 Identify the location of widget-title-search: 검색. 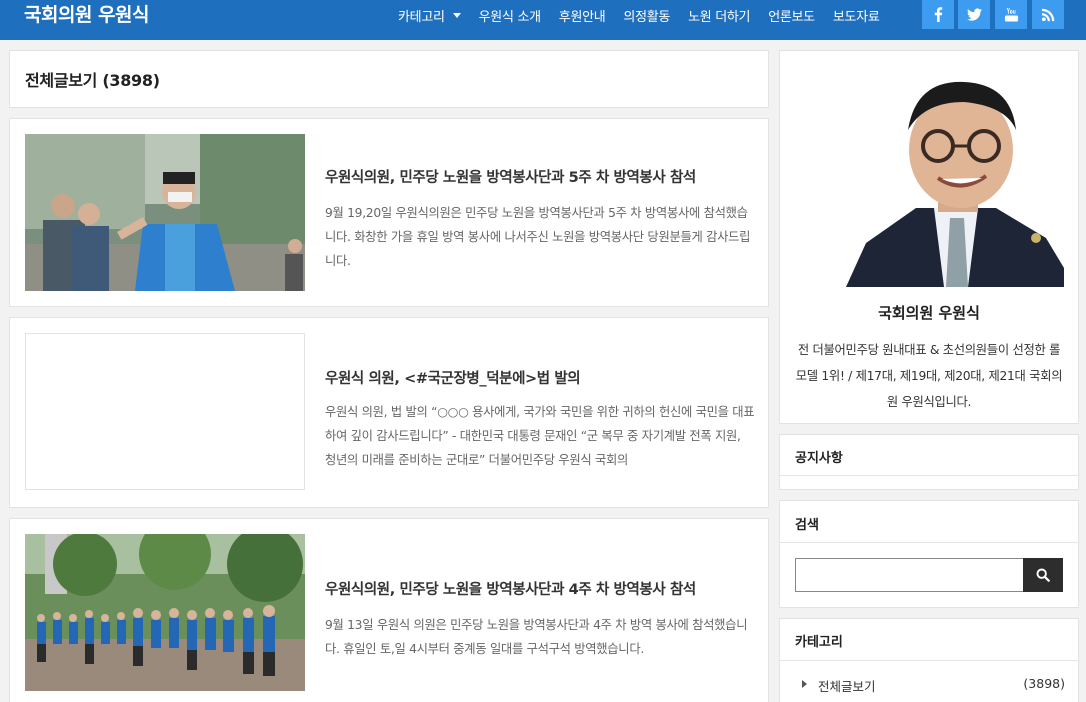
(807, 525).